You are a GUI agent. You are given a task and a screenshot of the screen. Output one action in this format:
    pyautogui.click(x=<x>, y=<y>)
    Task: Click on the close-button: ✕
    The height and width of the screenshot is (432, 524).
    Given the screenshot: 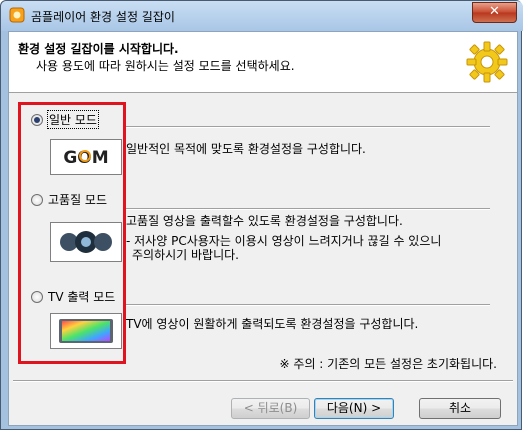 What is the action you would take?
    pyautogui.click(x=494, y=12)
    